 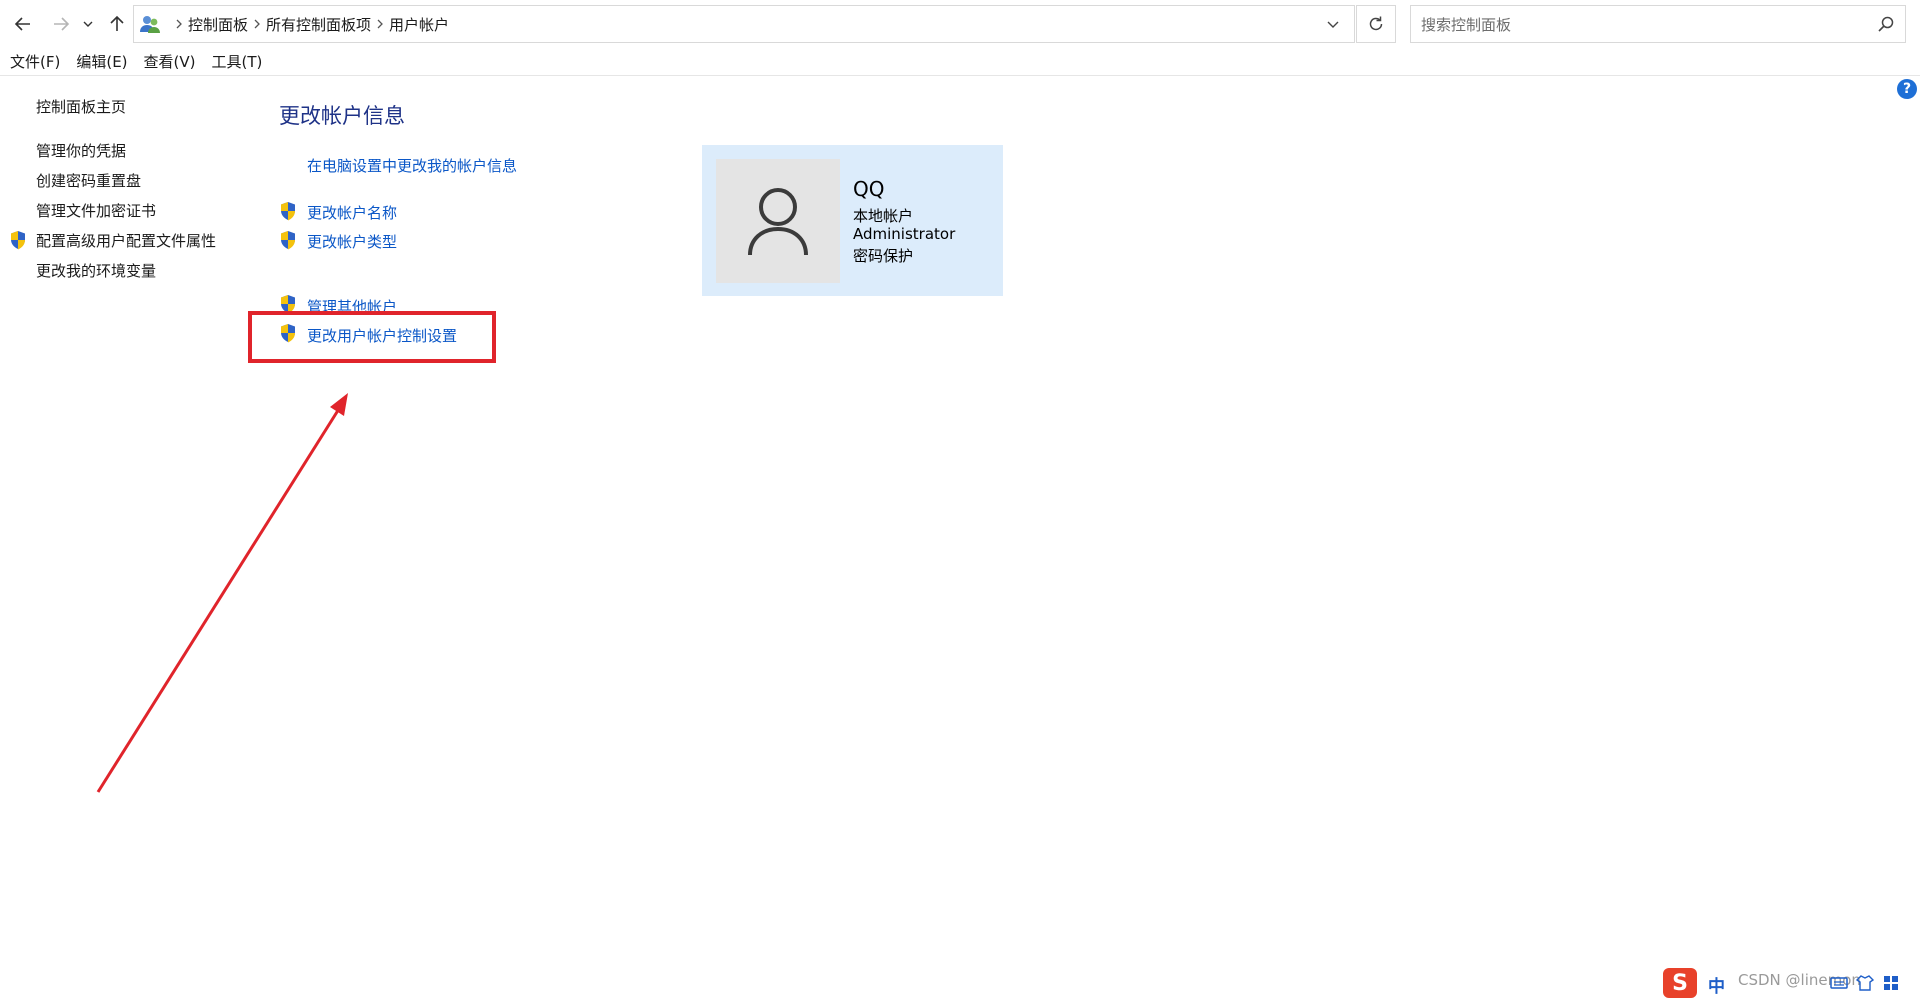 I want to click on menu-tools: 工具(T), so click(x=239, y=61).